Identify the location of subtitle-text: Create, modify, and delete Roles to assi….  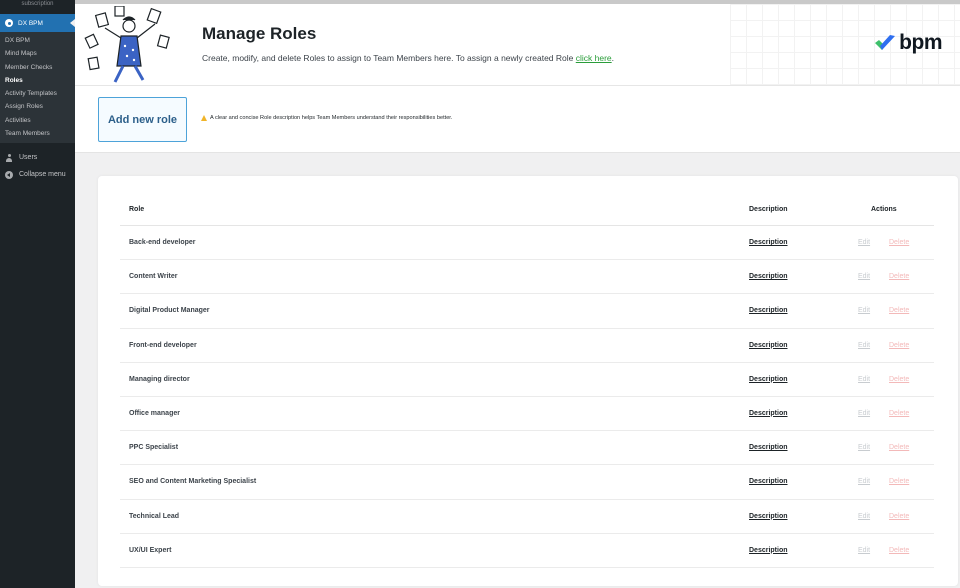
(388, 58).